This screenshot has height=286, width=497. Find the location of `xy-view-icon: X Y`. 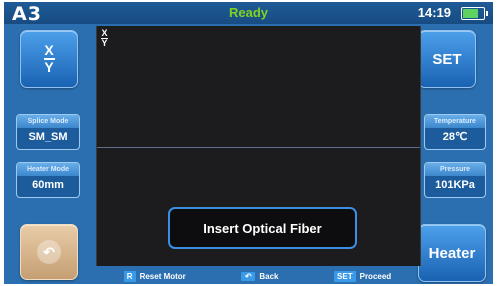

xy-view-icon: X Y is located at coordinates (49, 58).